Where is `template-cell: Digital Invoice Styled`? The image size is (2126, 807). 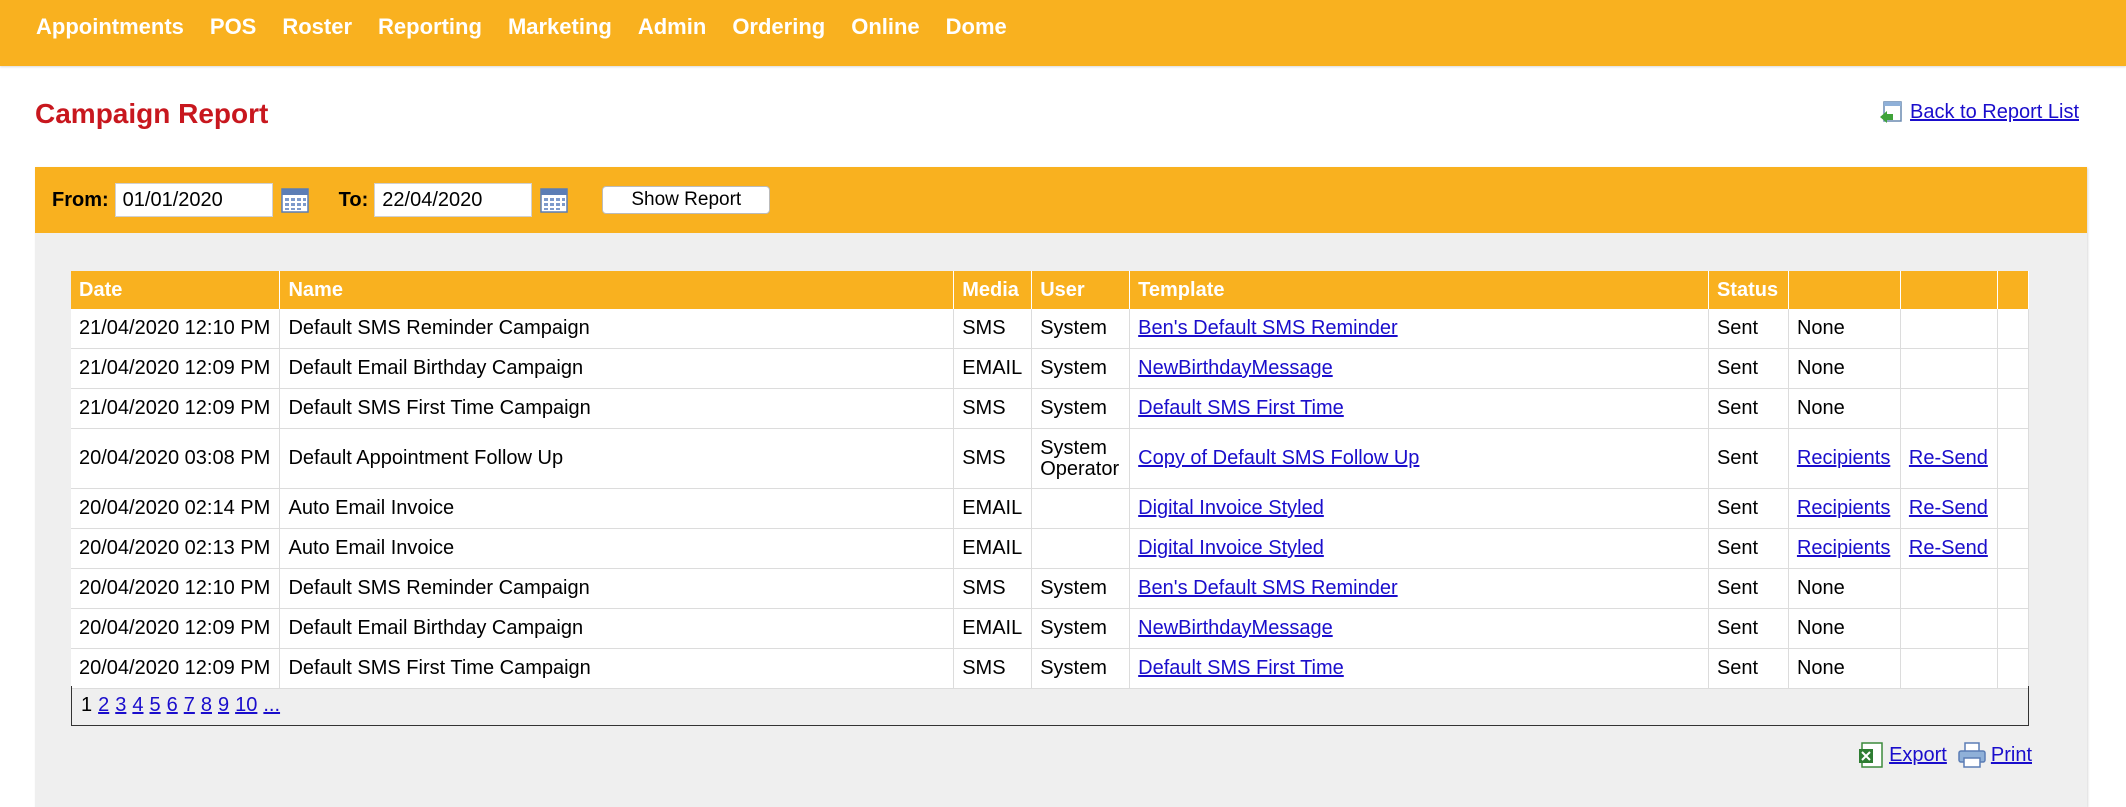 template-cell: Digital Invoice Styled is located at coordinates (1419, 548).